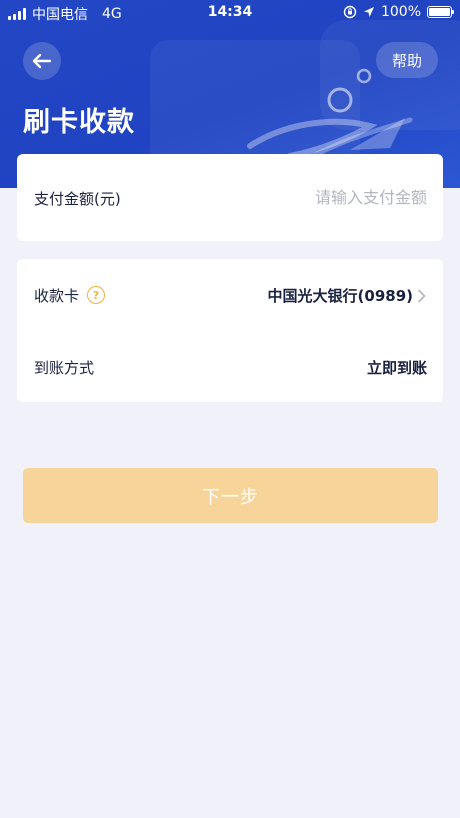 The width and height of the screenshot is (460, 818). Describe the element at coordinates (368, 12) in the screenshot. I see `location-icon` at that location.